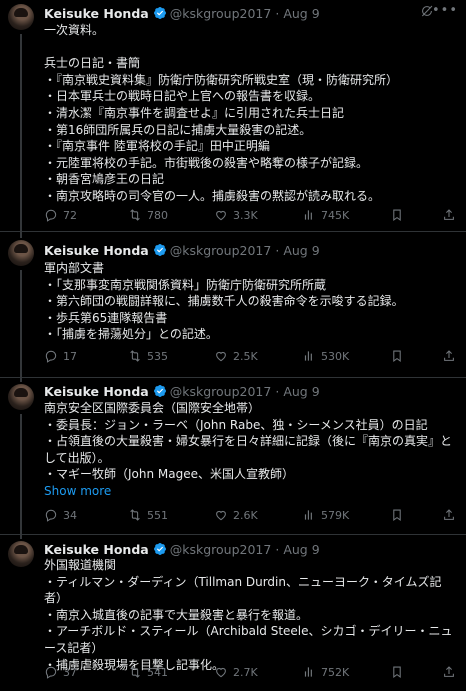 This screenshot has width=466, height=691. I want to click on reply-button: 37, so click(60, 672).